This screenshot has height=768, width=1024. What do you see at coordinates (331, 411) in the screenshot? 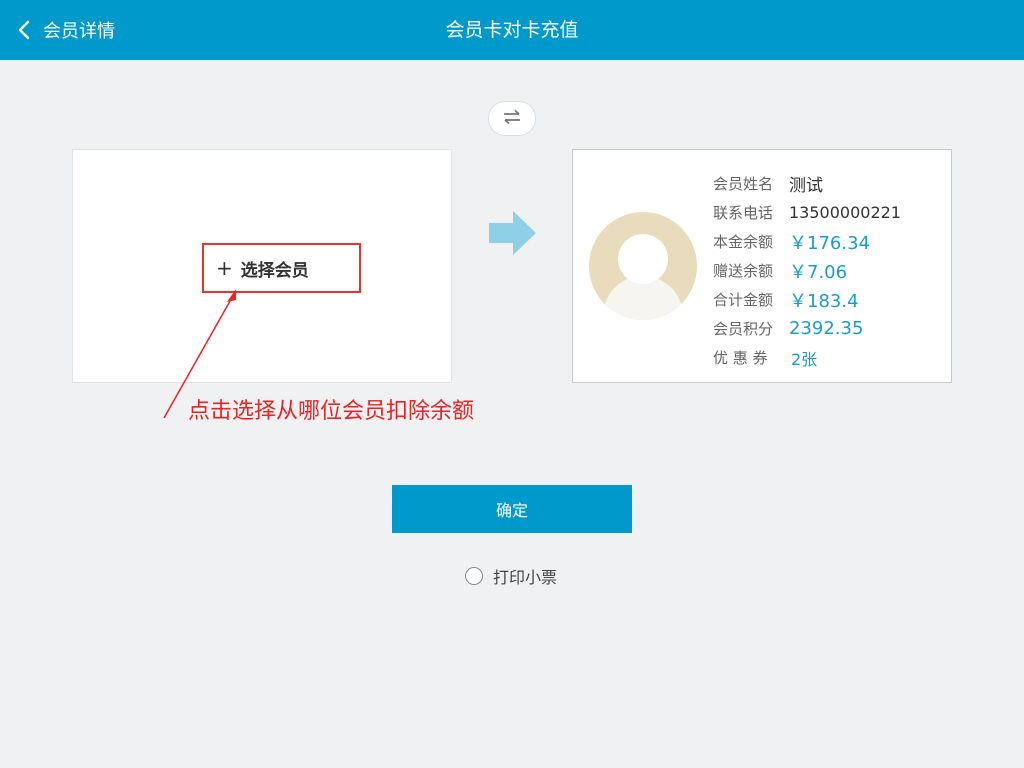
I see `annotation-text: 点击选择从哪位会员扣除余额` at bounding box center [331, 411].